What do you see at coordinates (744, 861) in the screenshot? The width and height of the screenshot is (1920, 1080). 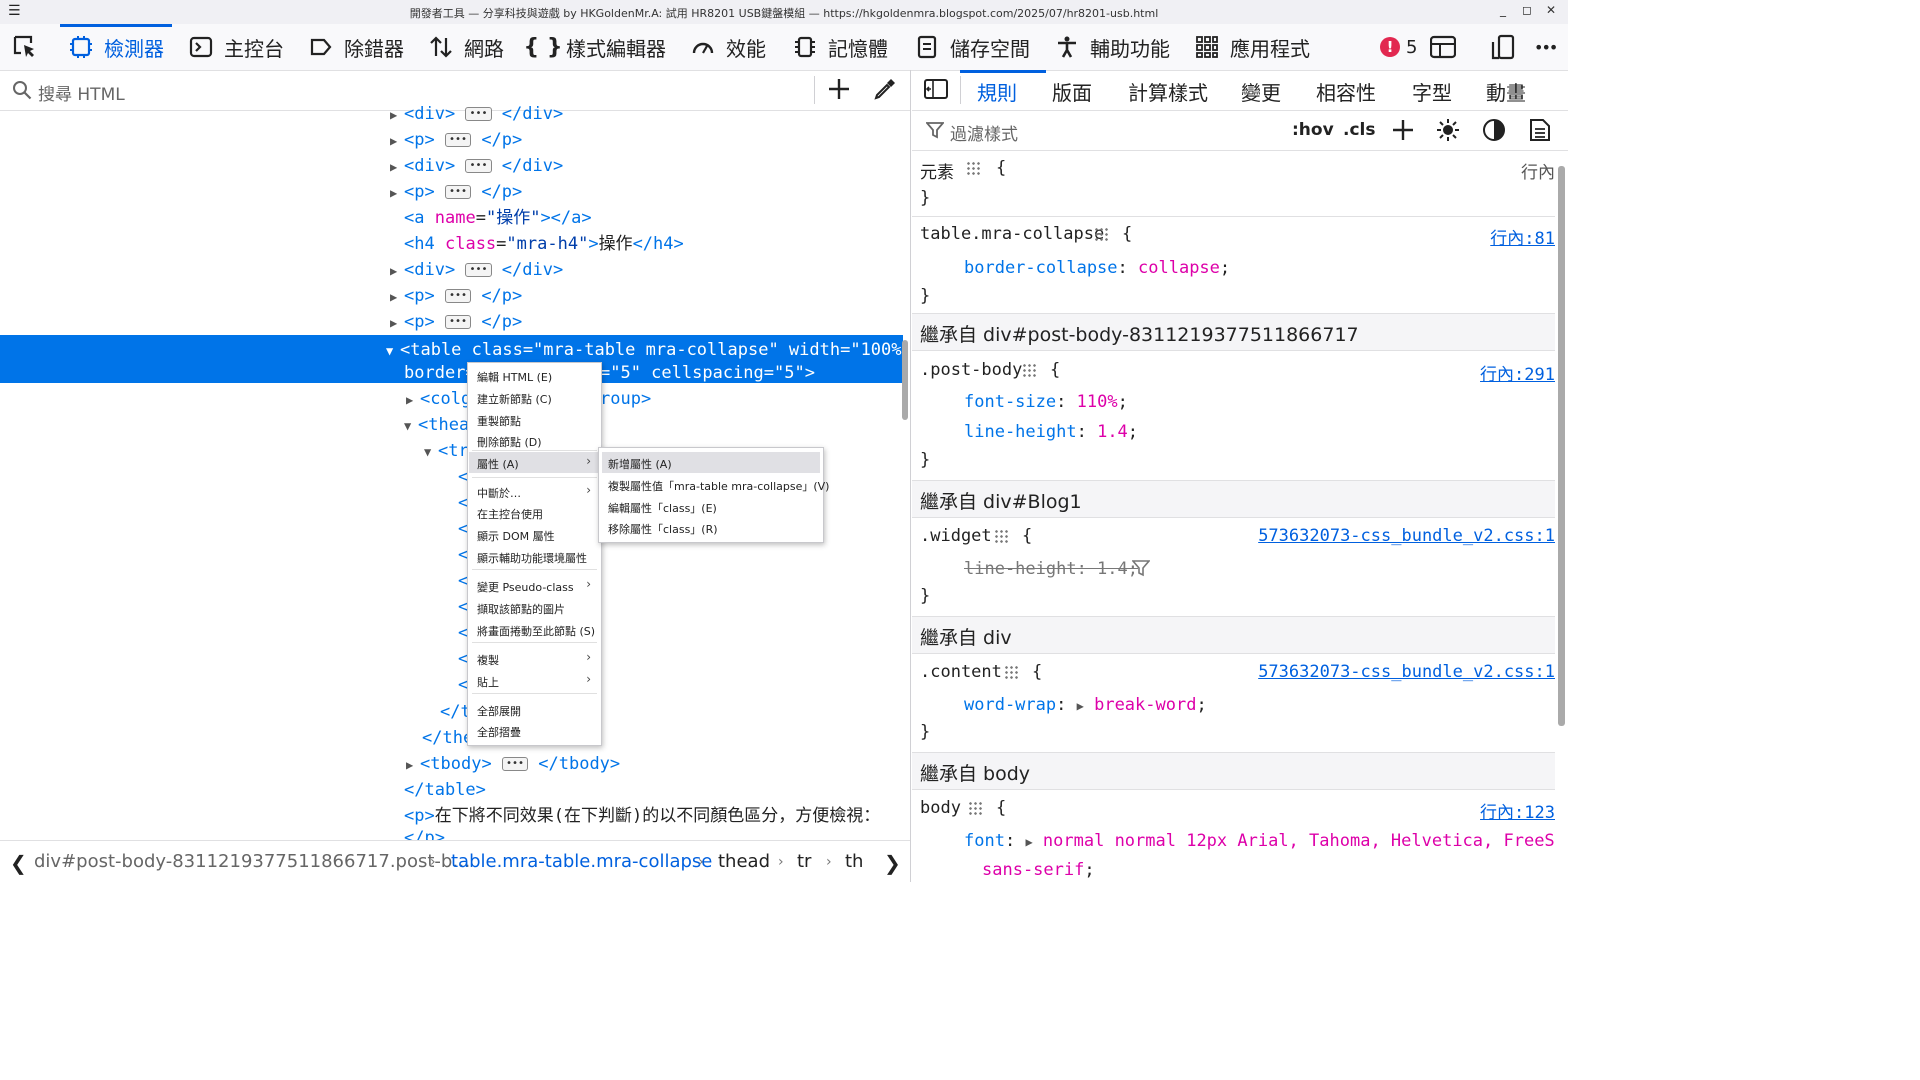 I see `breadcrumb-item: thead` at bounding box center [744, 861].